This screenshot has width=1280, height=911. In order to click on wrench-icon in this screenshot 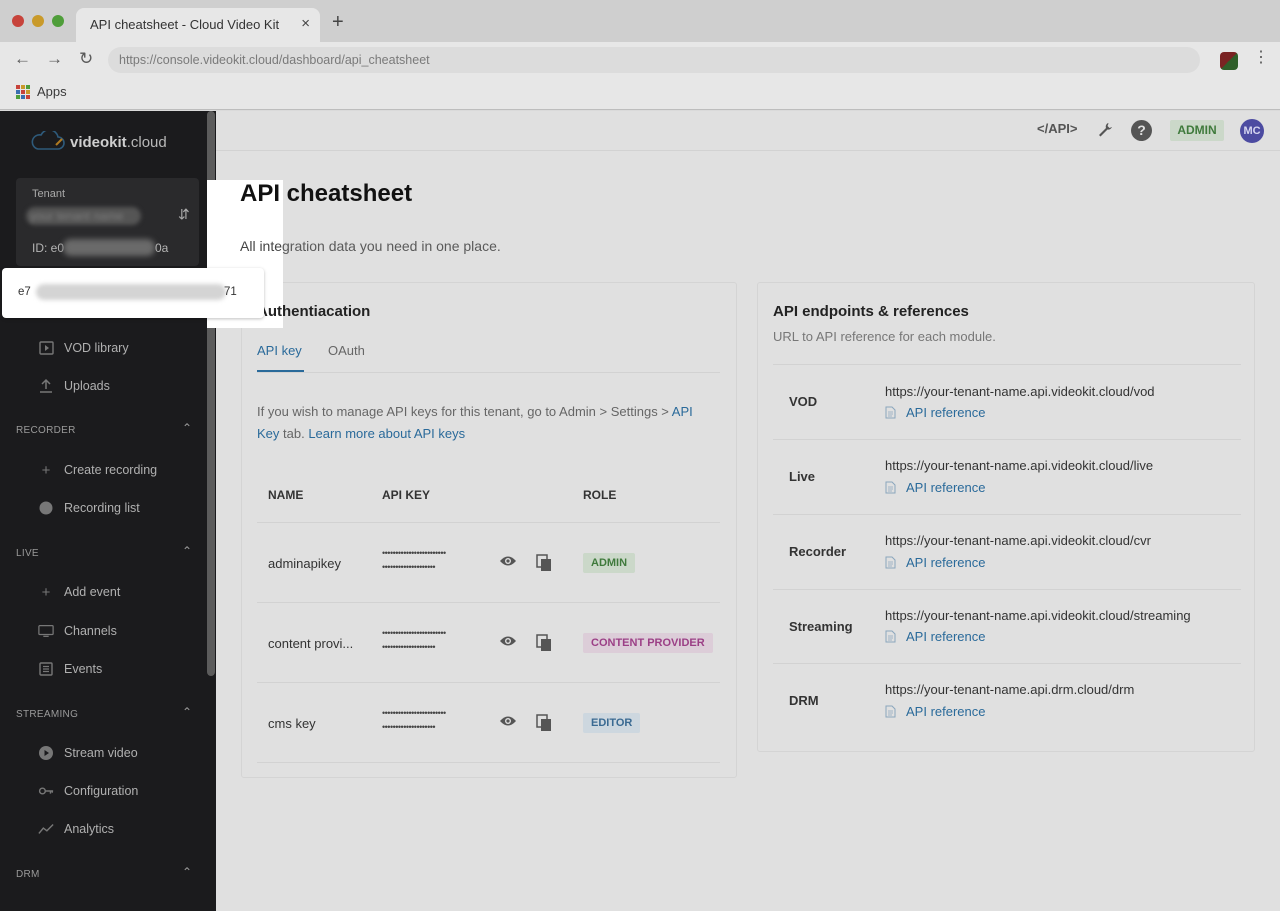, I will do `click(1105, 132)`.